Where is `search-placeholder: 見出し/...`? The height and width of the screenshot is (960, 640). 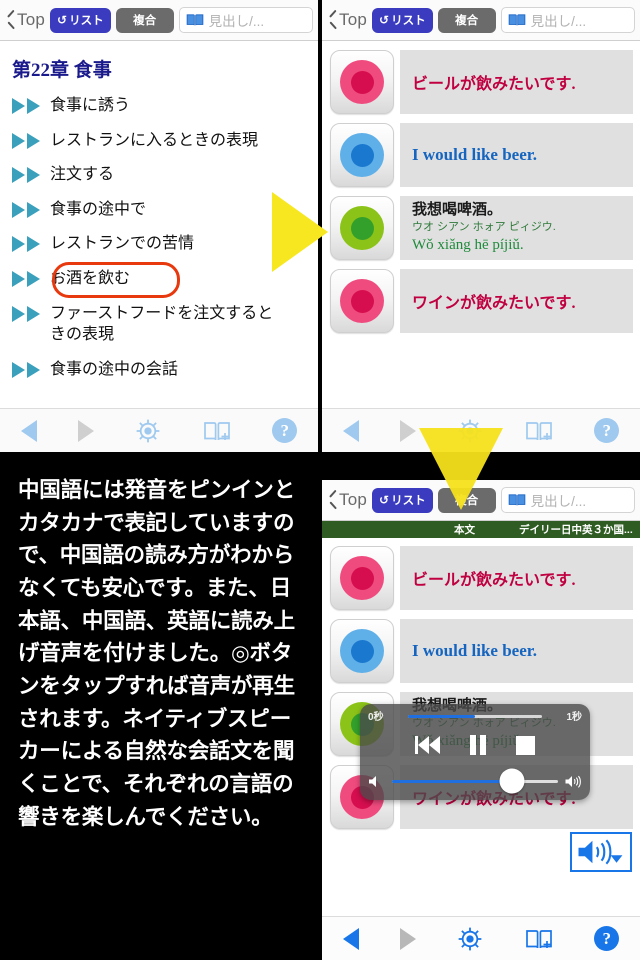 search-placeholder: 見出し/... is located at coordinates (558, 21).